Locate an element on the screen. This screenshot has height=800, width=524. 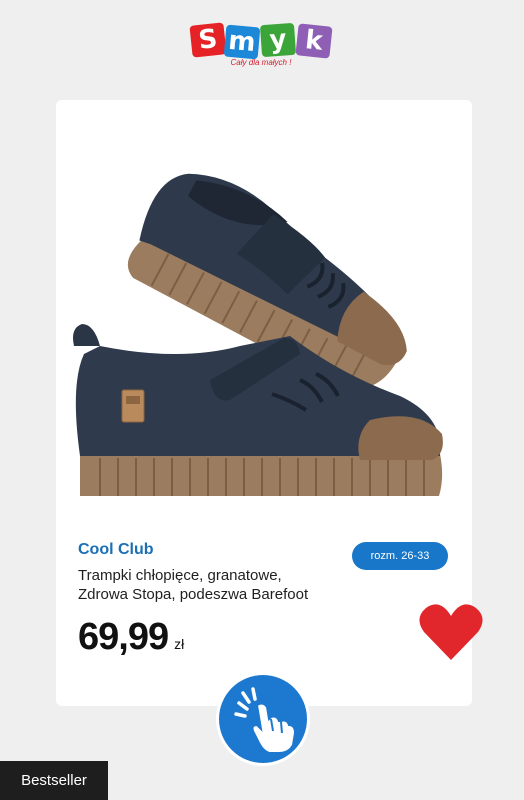
price-currency: zł is located at coordinates (179, 644).